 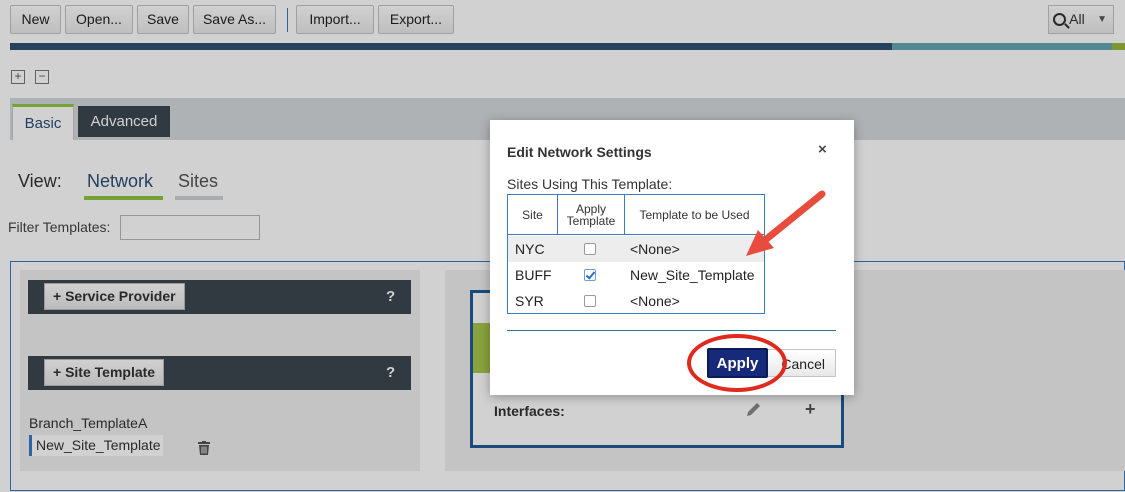 What do you see at coordinates (671, 330) in the screenshot?
I see `dialog-divider` at bounding box center [671, 330].